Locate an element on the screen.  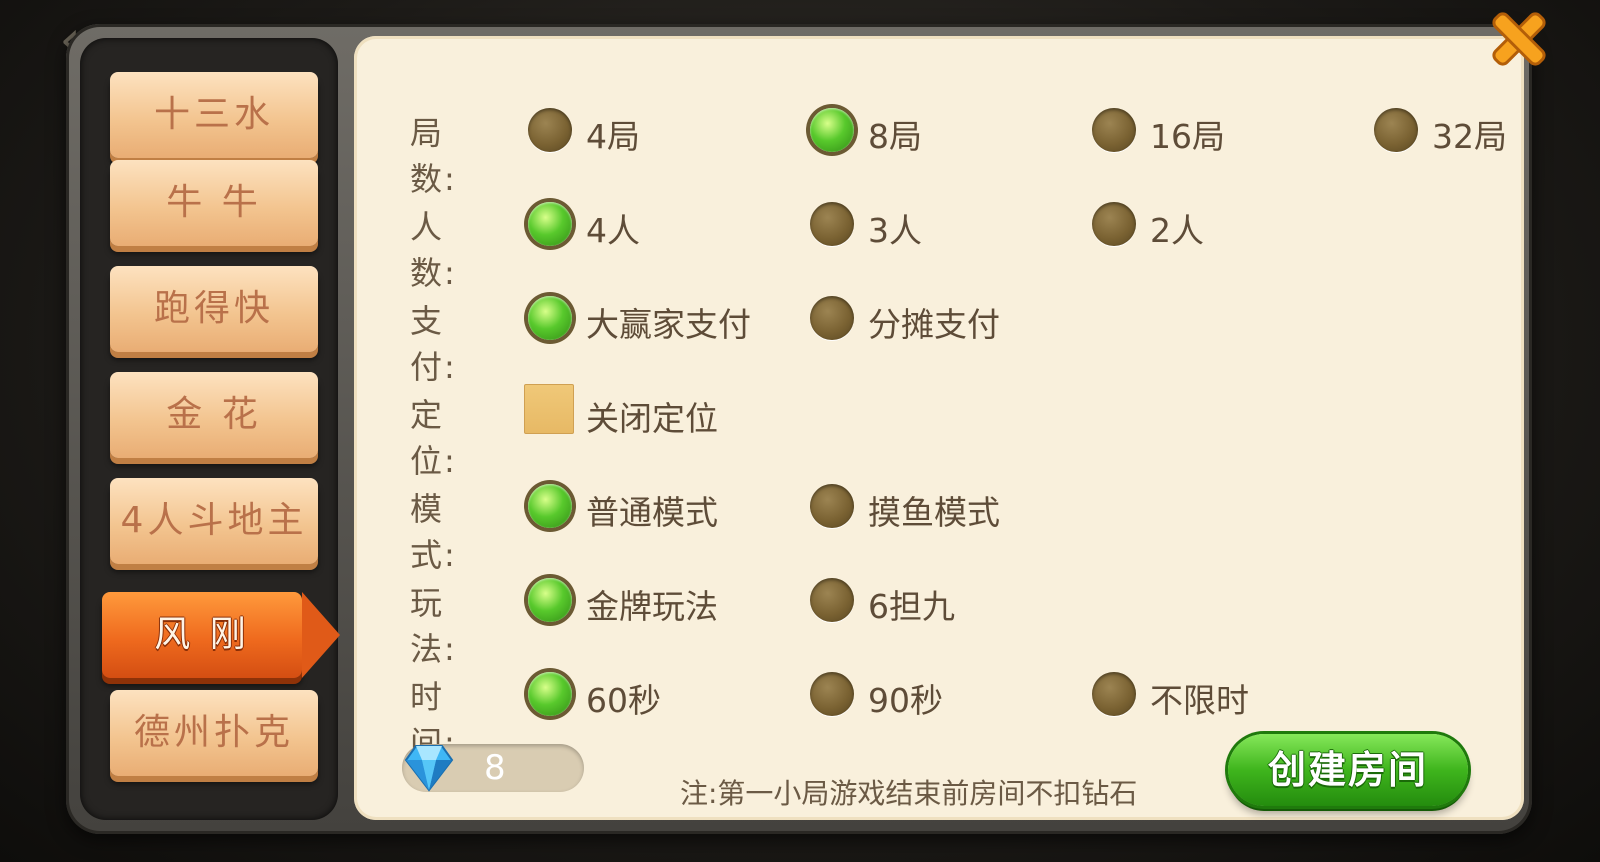
diamond-icon is located at coordinates (429, 768).